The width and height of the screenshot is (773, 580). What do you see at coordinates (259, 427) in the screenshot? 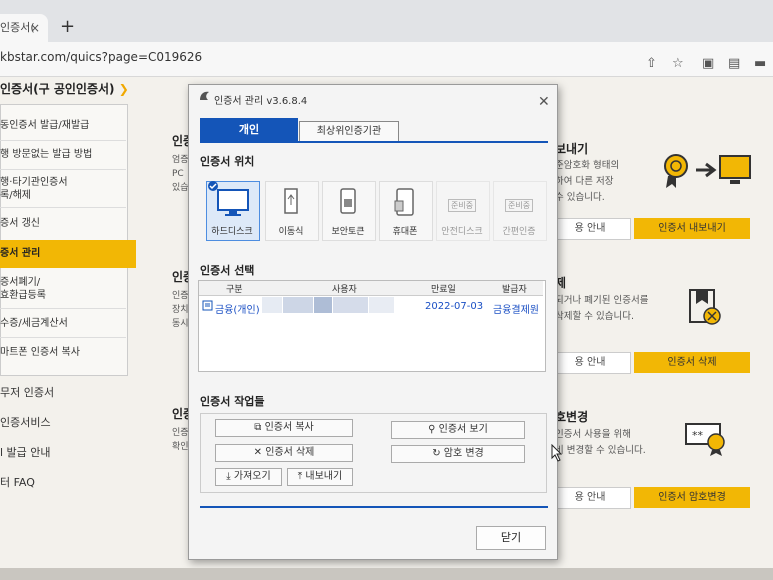
I see `copy-icon: ⧉` at bounding box center [259, 427].